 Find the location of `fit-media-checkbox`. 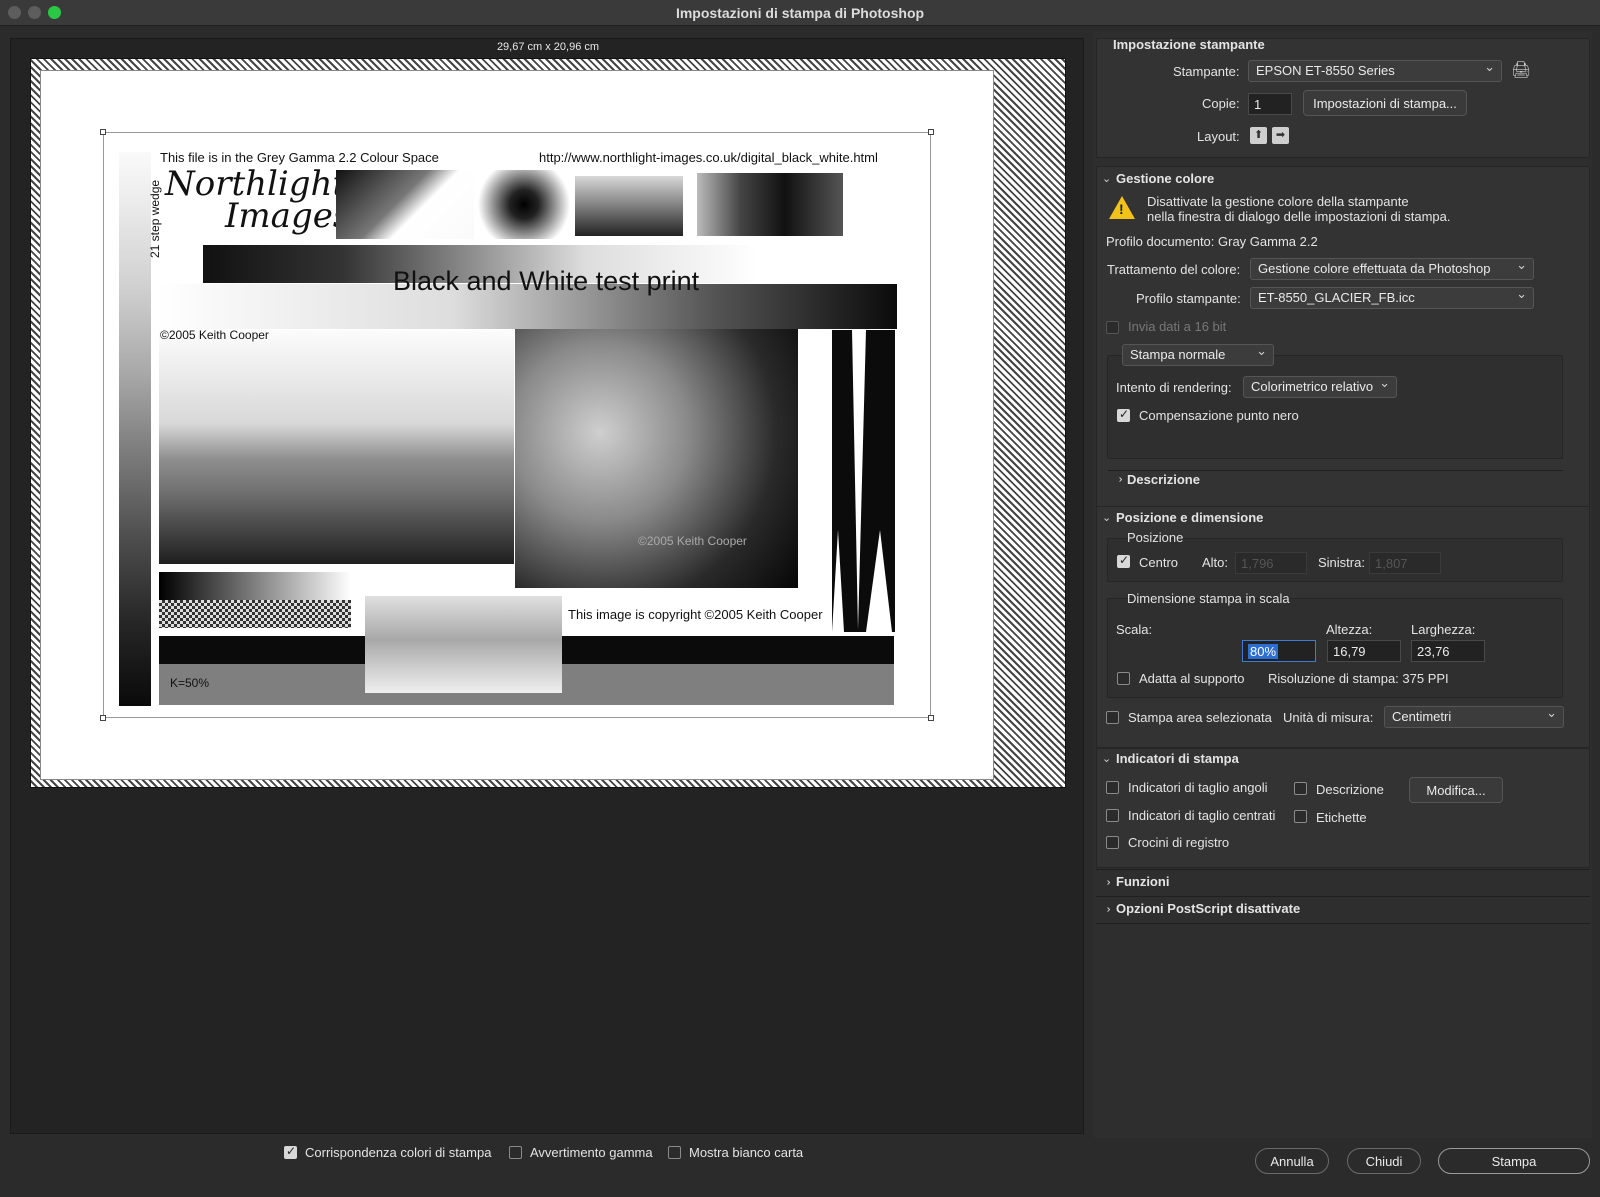

fit-media-checkbox is located at coordinates (1123, 678).